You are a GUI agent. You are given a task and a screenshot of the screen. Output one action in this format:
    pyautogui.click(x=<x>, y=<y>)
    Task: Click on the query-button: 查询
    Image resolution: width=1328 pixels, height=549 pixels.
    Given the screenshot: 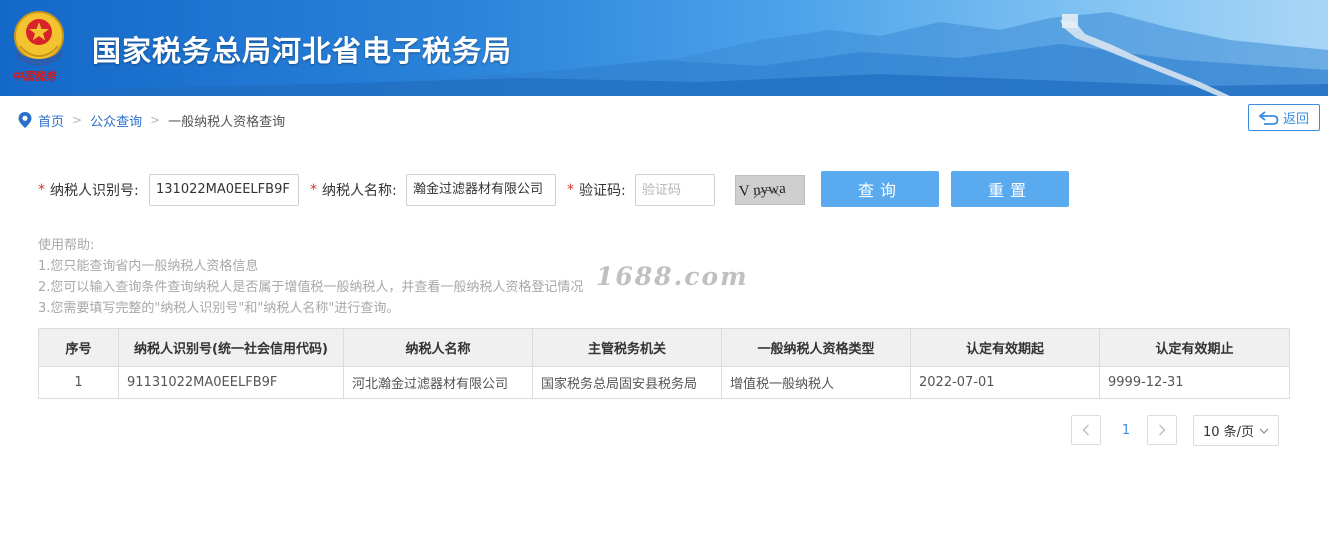 What is the action you would take?
    pyautogui.click(x=880, y=189)
    